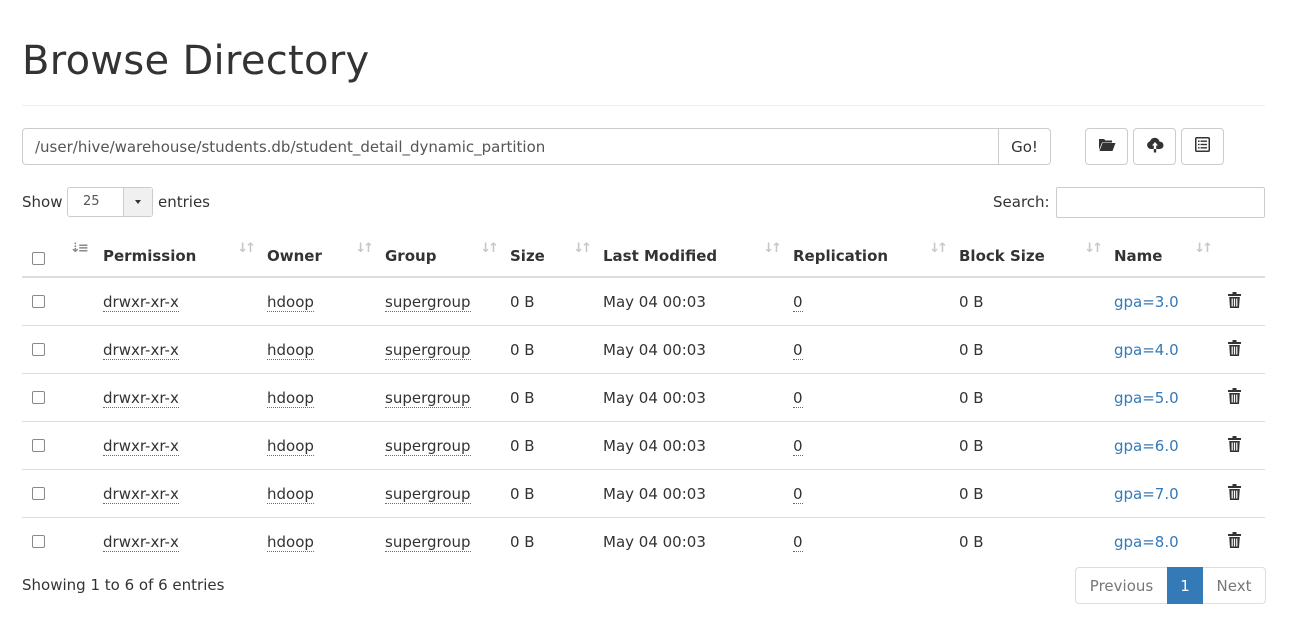 The height and width of the screenshot is (618, 1295). I want to click on name-cell: gpa=7.0, so click(1169, 493).